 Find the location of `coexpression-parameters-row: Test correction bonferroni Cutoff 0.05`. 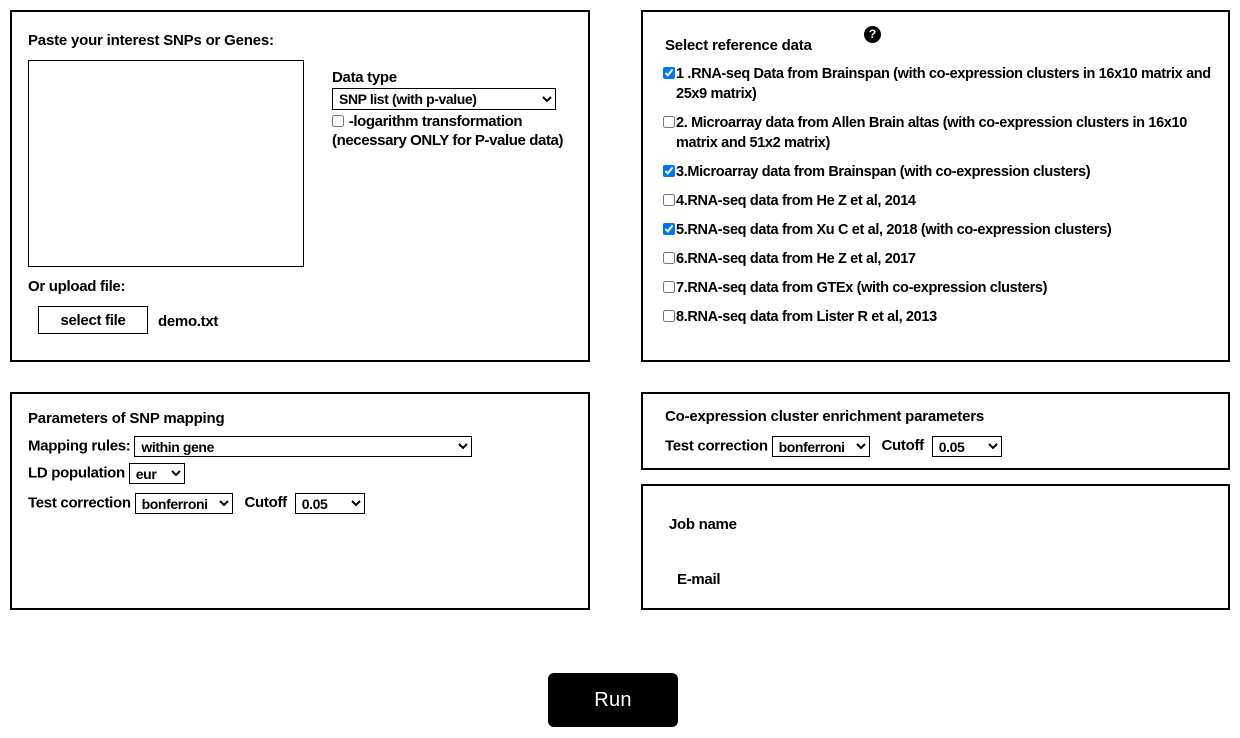

coexpression-parameters-row: Test correction bonferroni Cutoff 0.05 is located at coordinates (833, 446).